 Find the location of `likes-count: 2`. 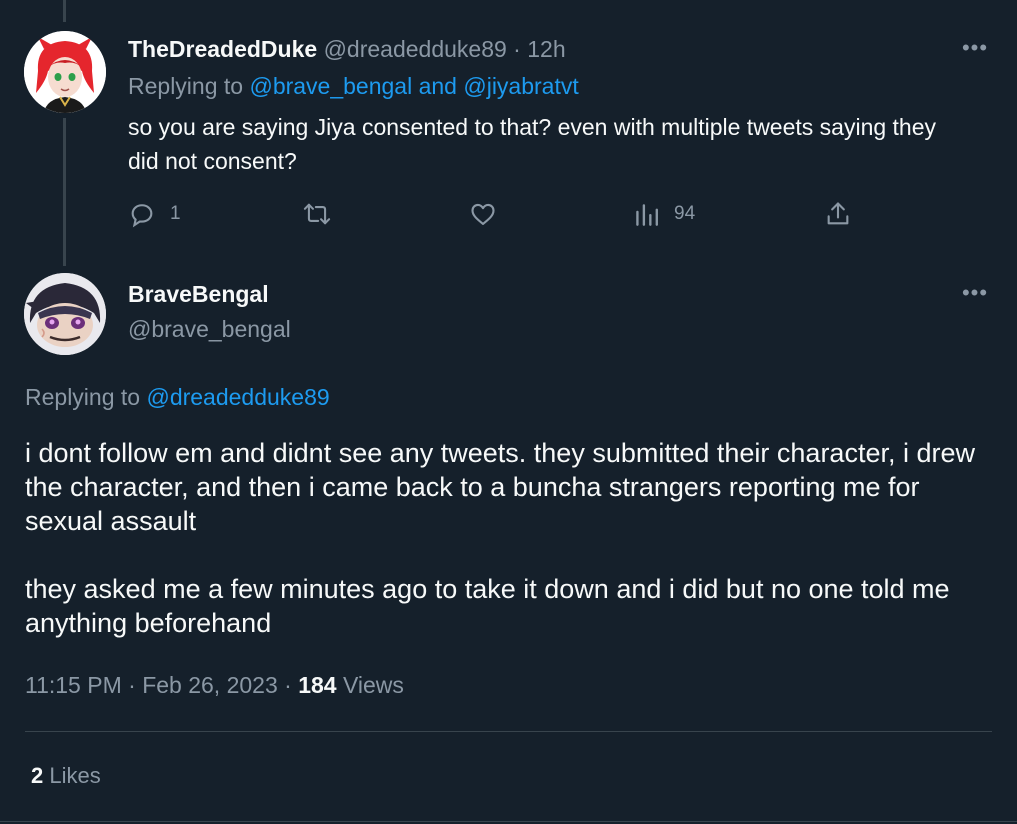

likes-count: 2 is located at coordinates (37, 775).